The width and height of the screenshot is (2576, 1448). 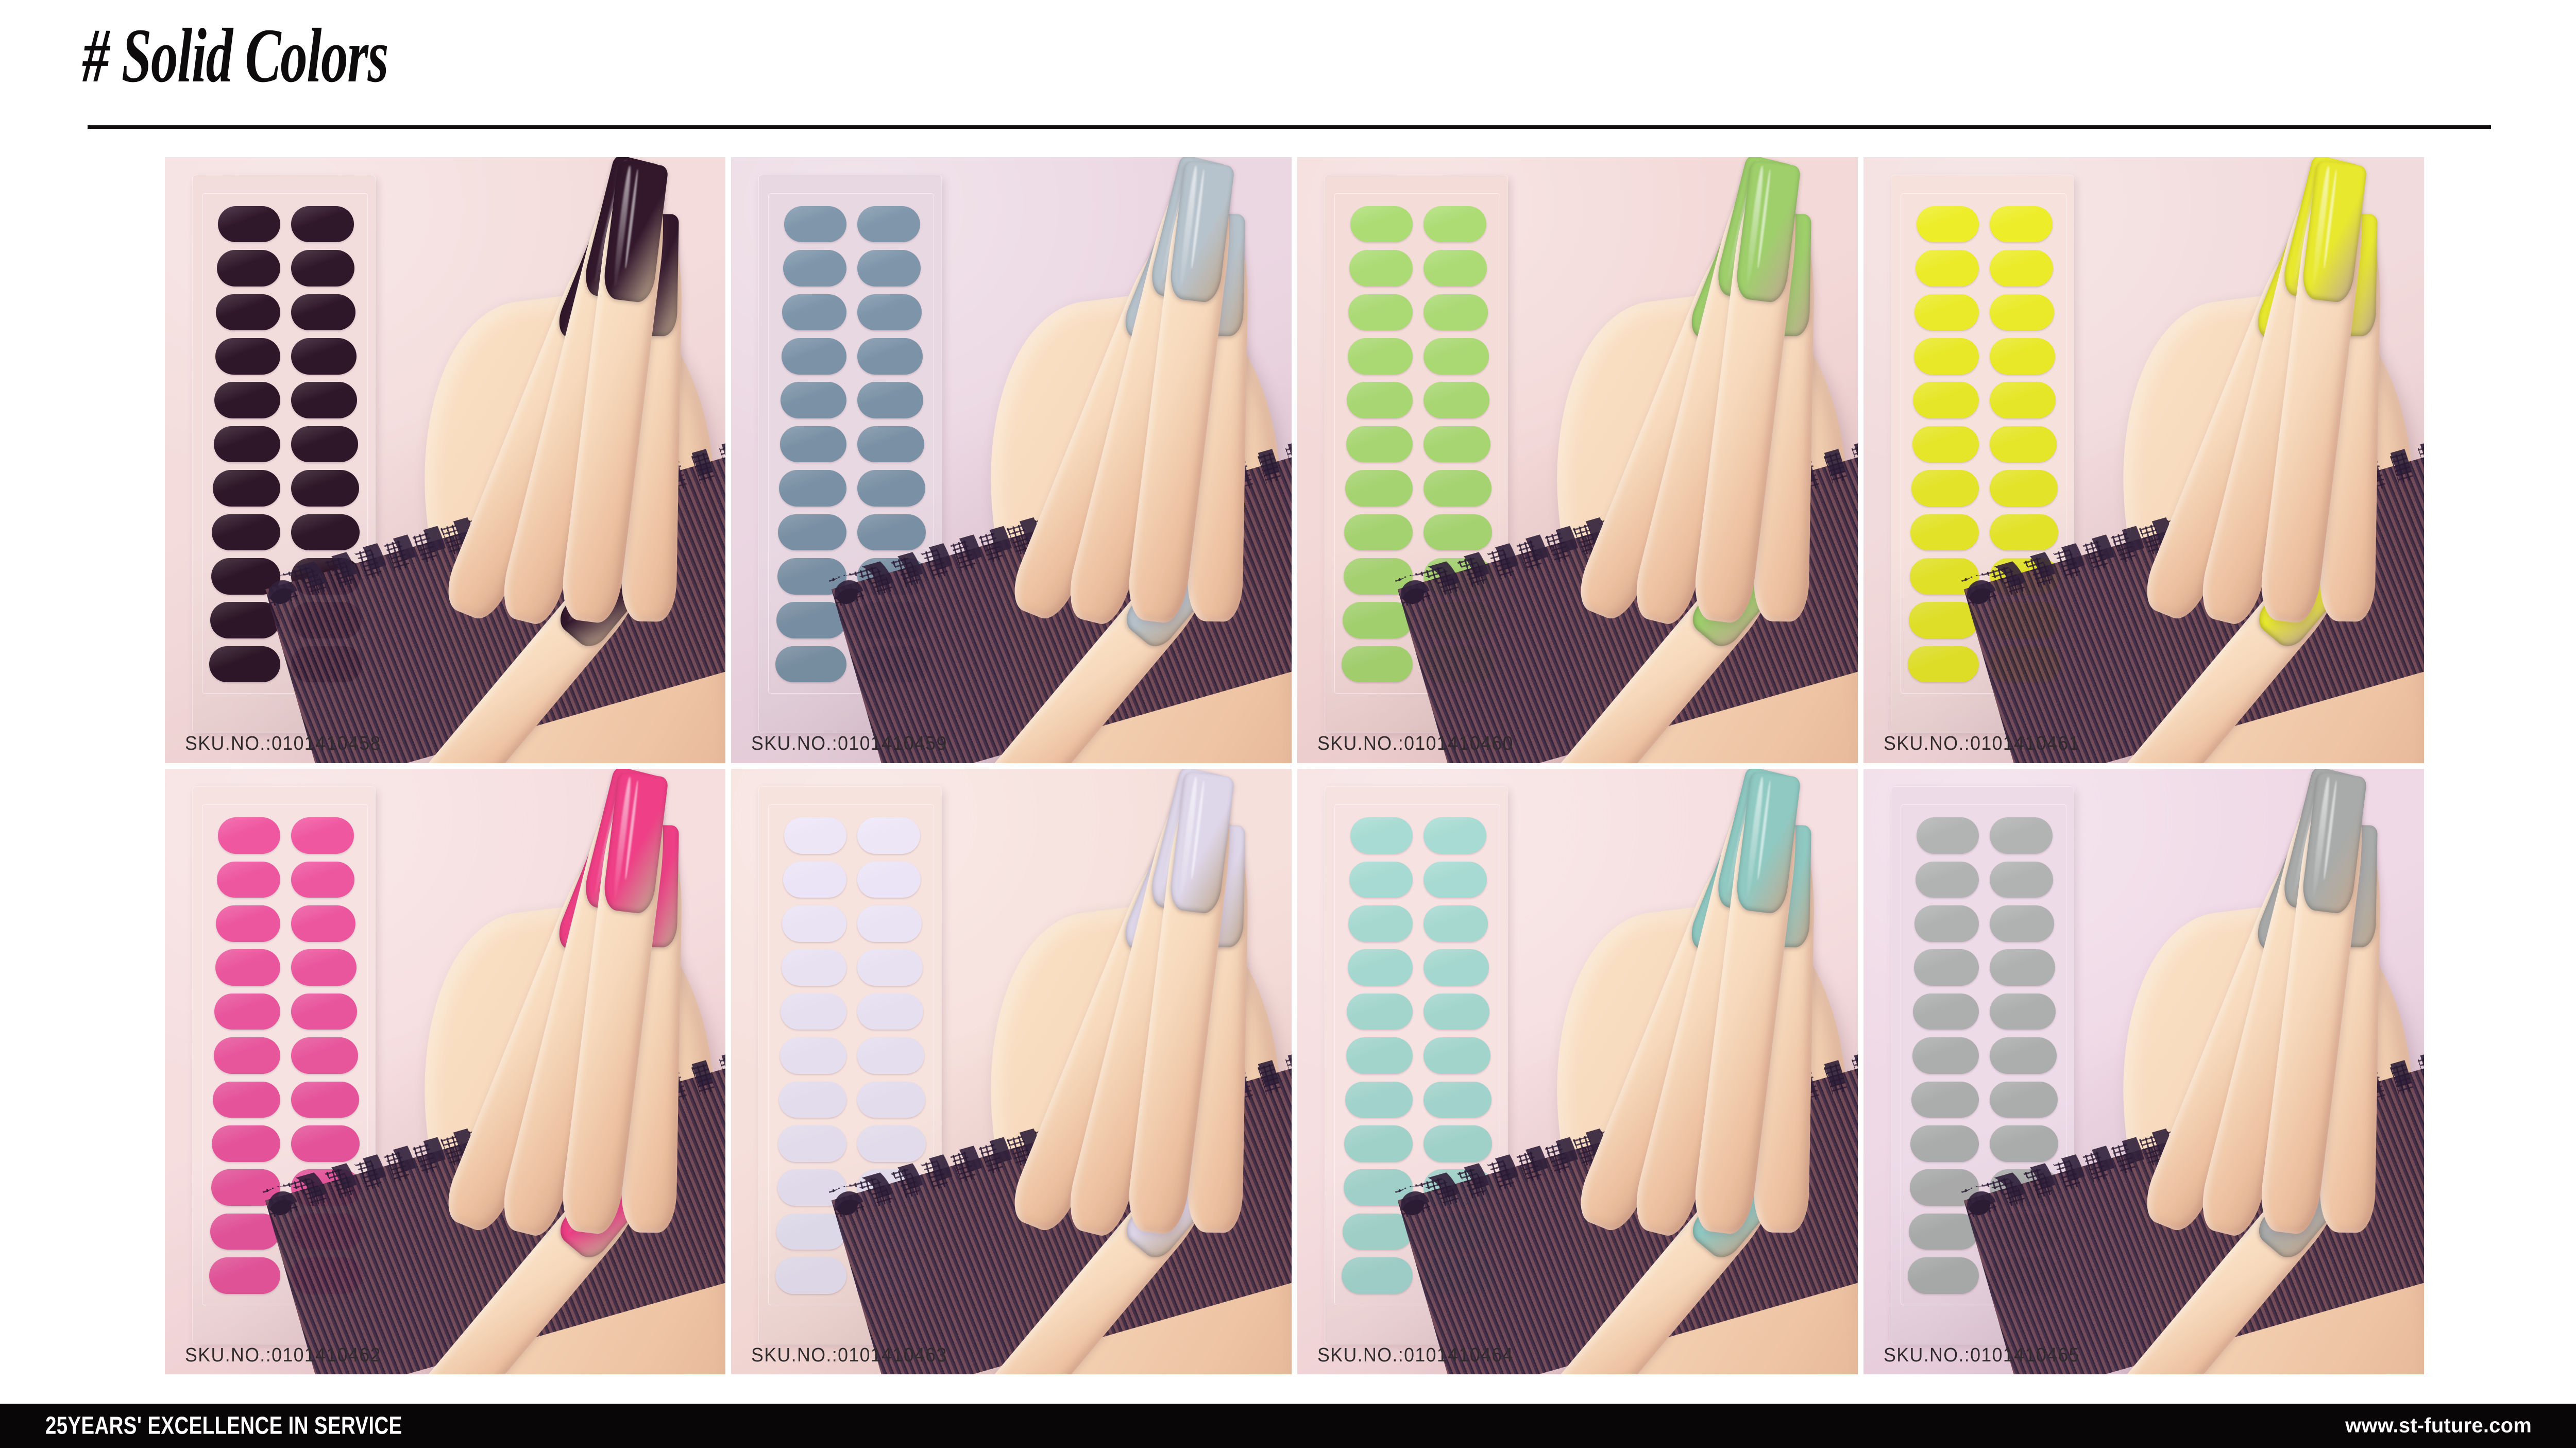 What do you see at coordinates (2143, 460) in the screenshot?
I see `product-panel: SKU.NO.:0101410461` at bounding box center [2143, 460].